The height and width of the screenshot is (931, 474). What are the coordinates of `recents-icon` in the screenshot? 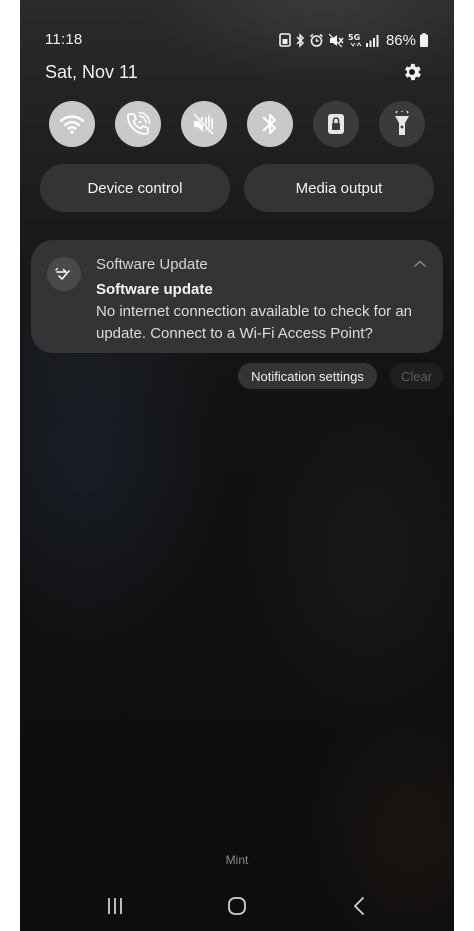 It's located at (115, 906).